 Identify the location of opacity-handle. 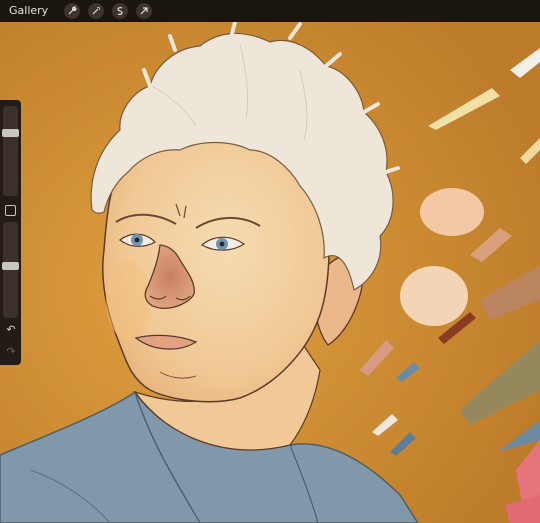
(10, 265).